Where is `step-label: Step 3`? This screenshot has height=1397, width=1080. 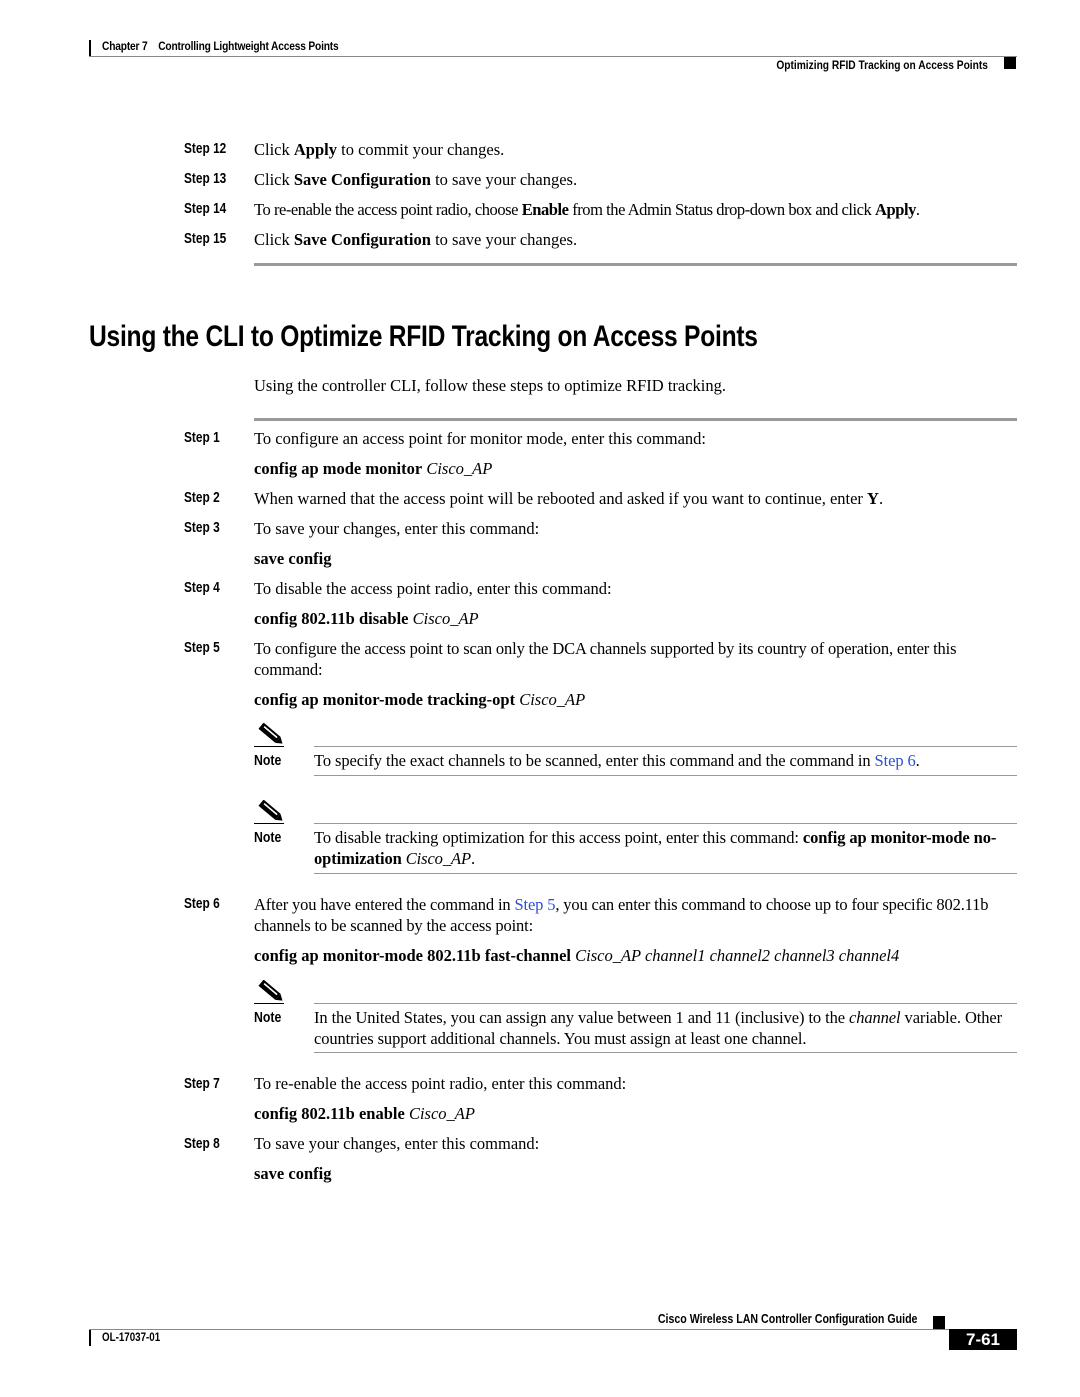 step-label: Step 3 is located at coordinates (202, 528).